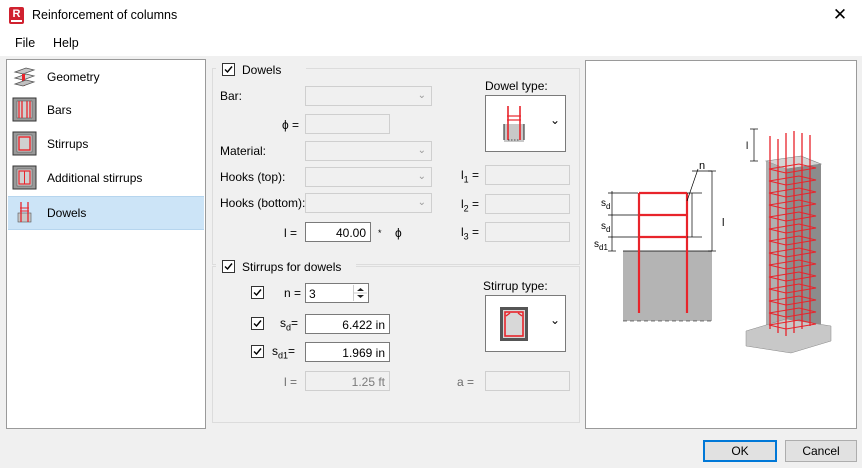 The width and height of the screenshot is (862, 468). What do you see at coordinates (662, 210) in the screenshot?
I see `dimension-lines` at bounding box center [662, 210].